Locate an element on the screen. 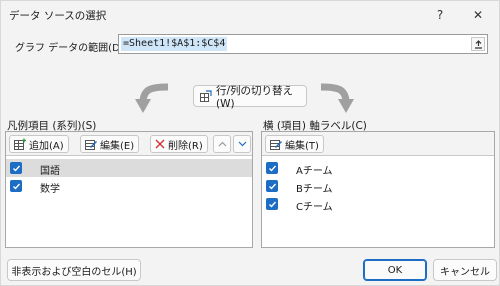 This screenshot has height=286, width=500. add-series-button: 追加(A) is located at coordinates (39, 144).